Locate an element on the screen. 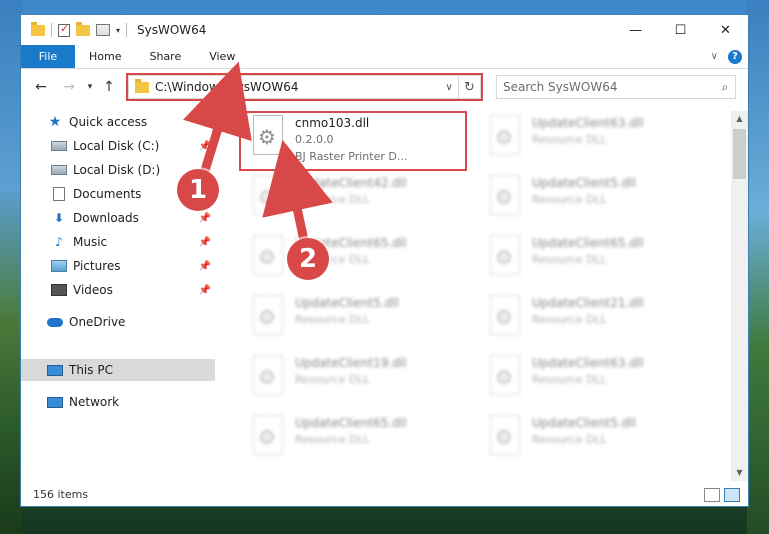 This screenshot has width=769, height=534. sidebar-item-quick-access: ★ Quick access is located at coordinates (118, 122).